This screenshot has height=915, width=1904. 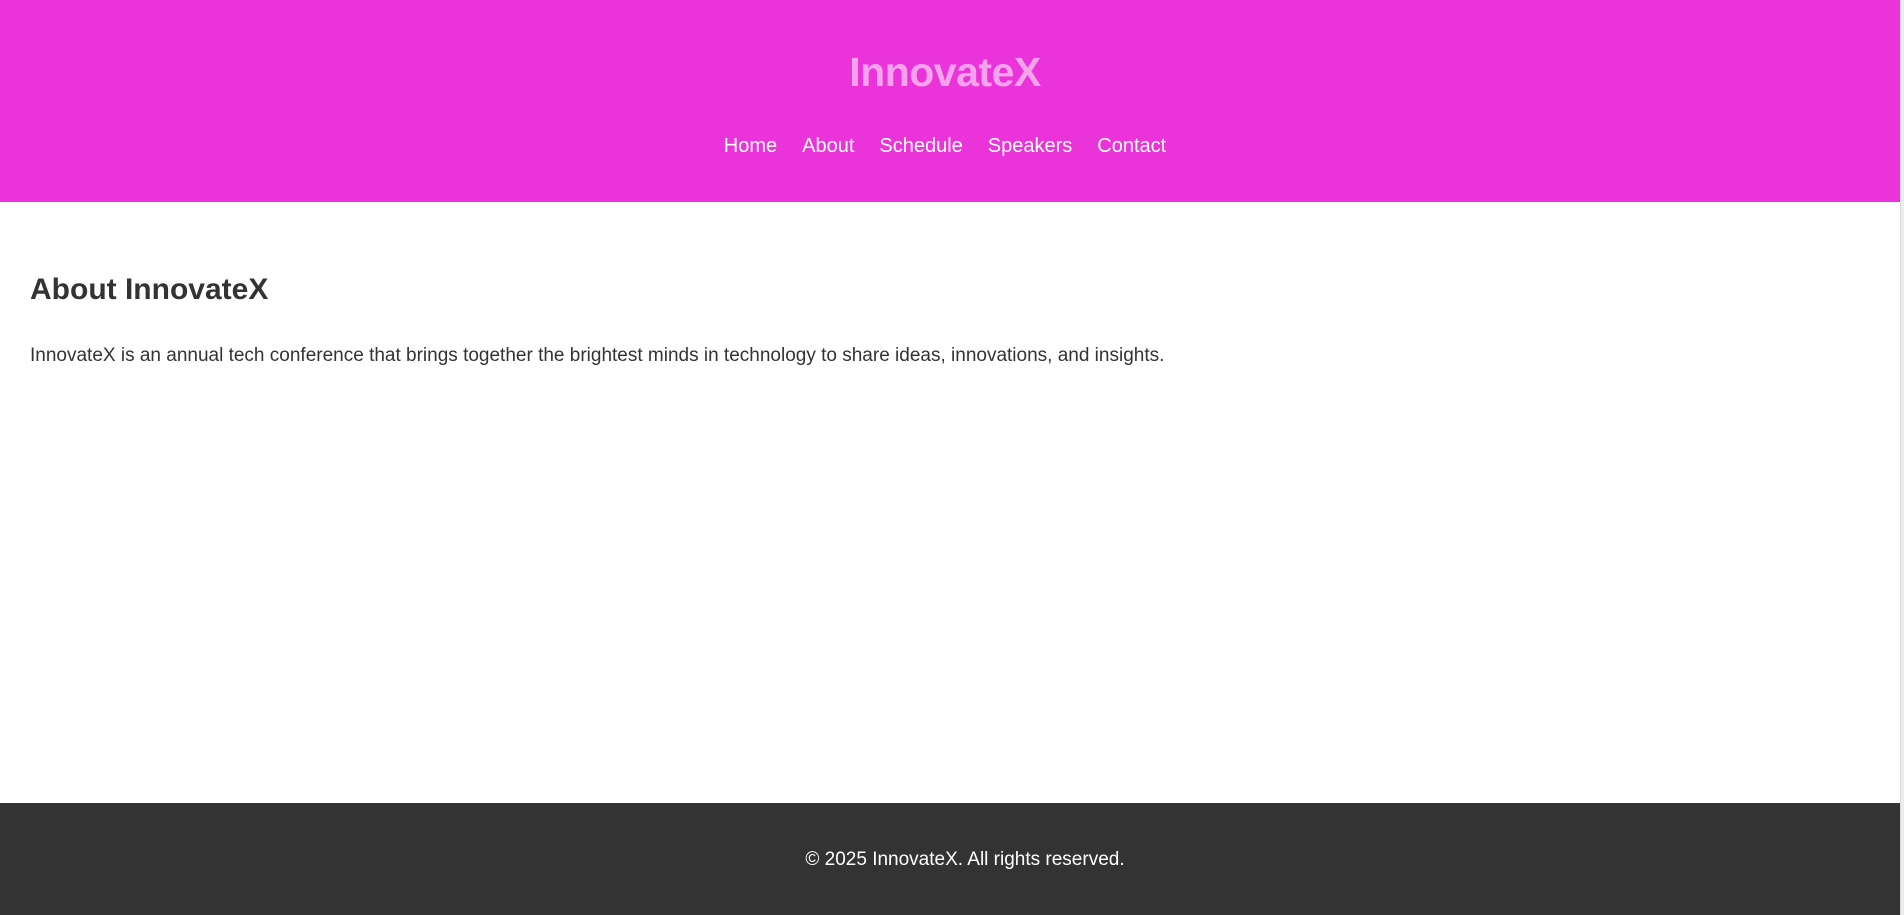 What do you see at coordinates (1902, 457) in the screenshot?
I see `scrollbar-track` at bounding box center [1902, 457].